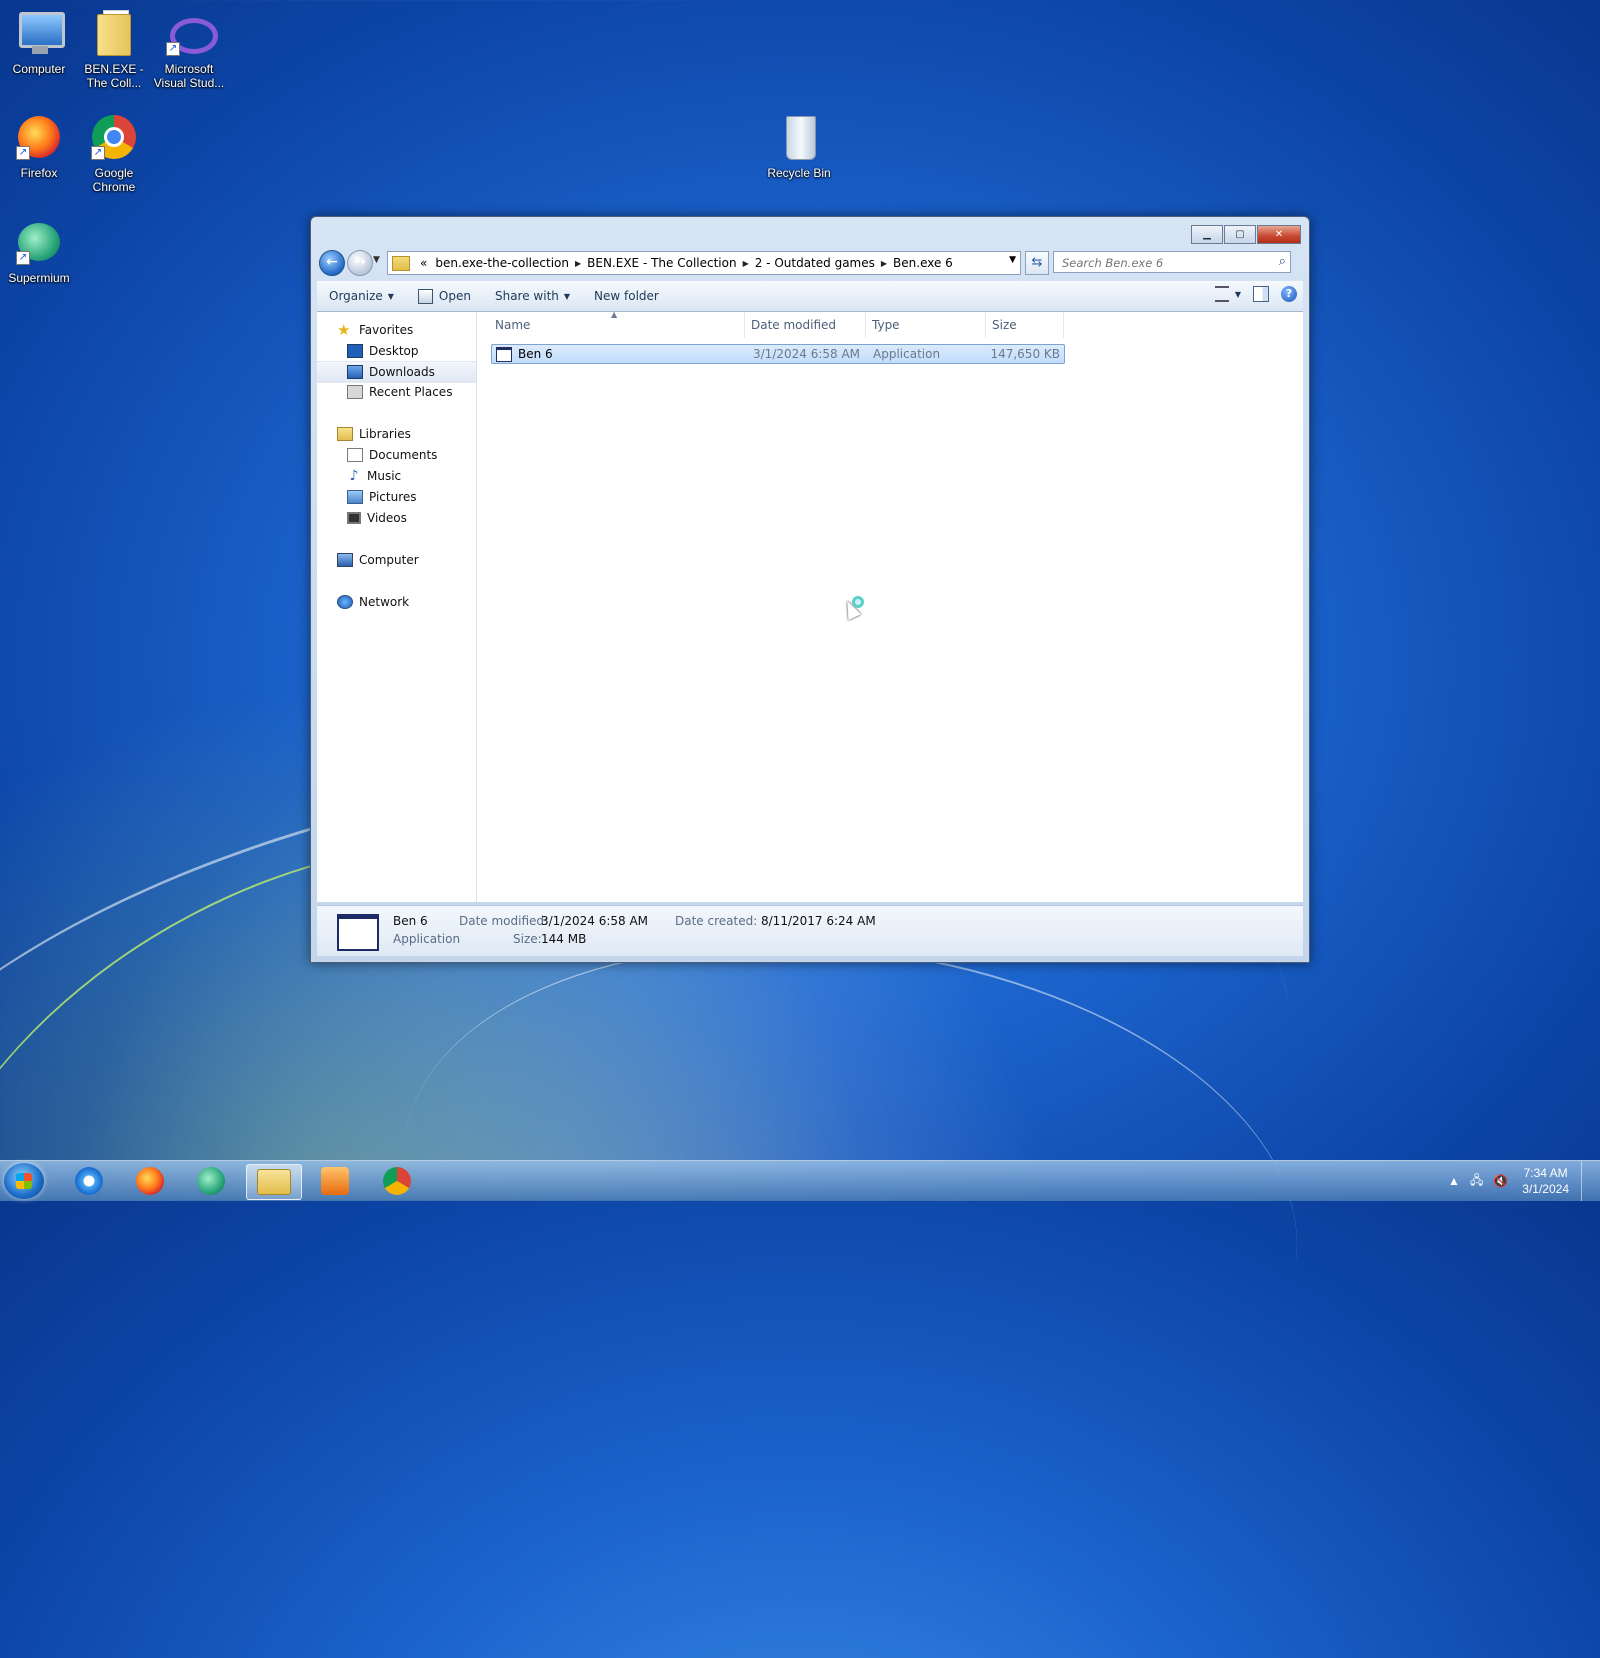 The height and width of the screenshot is (1658, 1600). I want to click on recent-pages-dropdown: ▼, so click(378, 260).